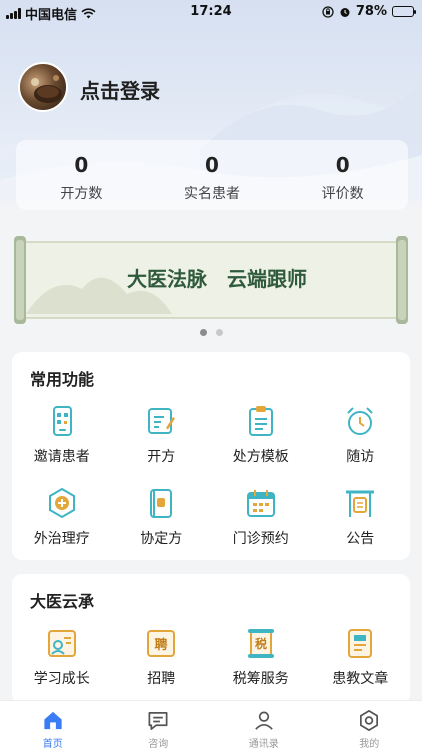 The width and height of the screenshot is (422, 750). I want to click on orientation-lock-icon, so click(328, 11).